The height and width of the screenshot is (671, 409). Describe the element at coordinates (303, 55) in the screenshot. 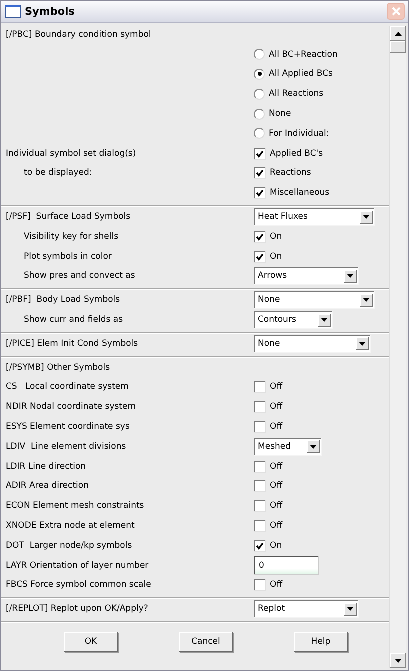

I see `radio-label: All BC+Reaction` at that location.